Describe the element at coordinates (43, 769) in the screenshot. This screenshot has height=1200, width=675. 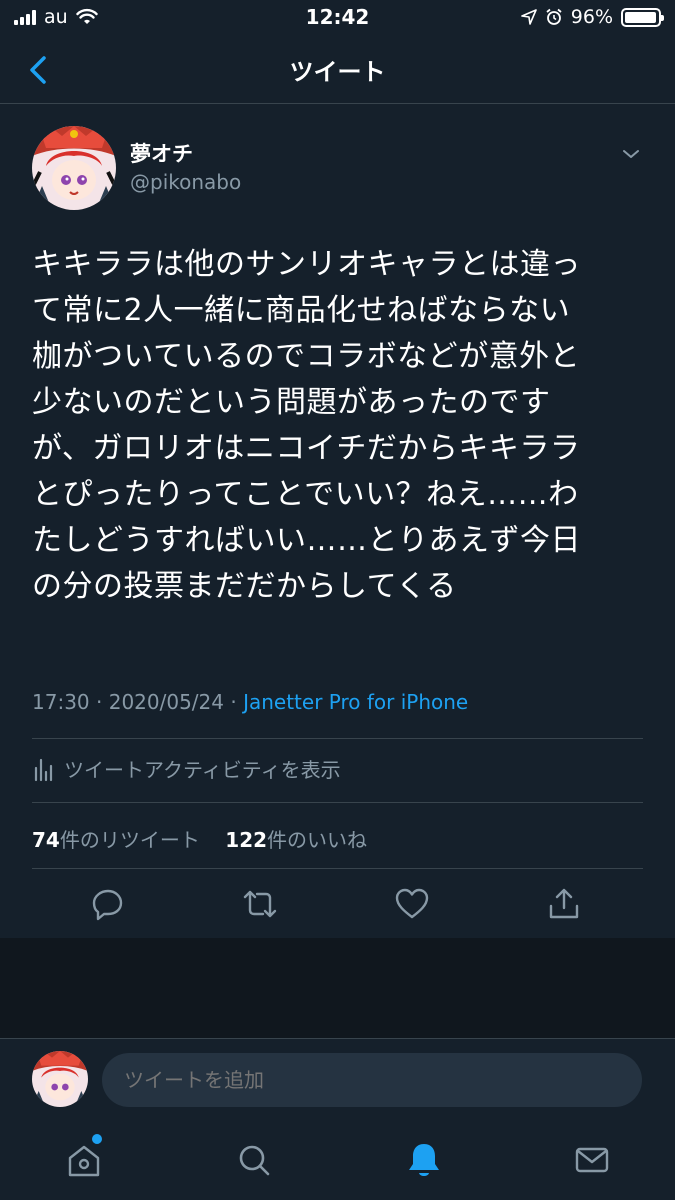
I see `activity-chart-icon` at that location.